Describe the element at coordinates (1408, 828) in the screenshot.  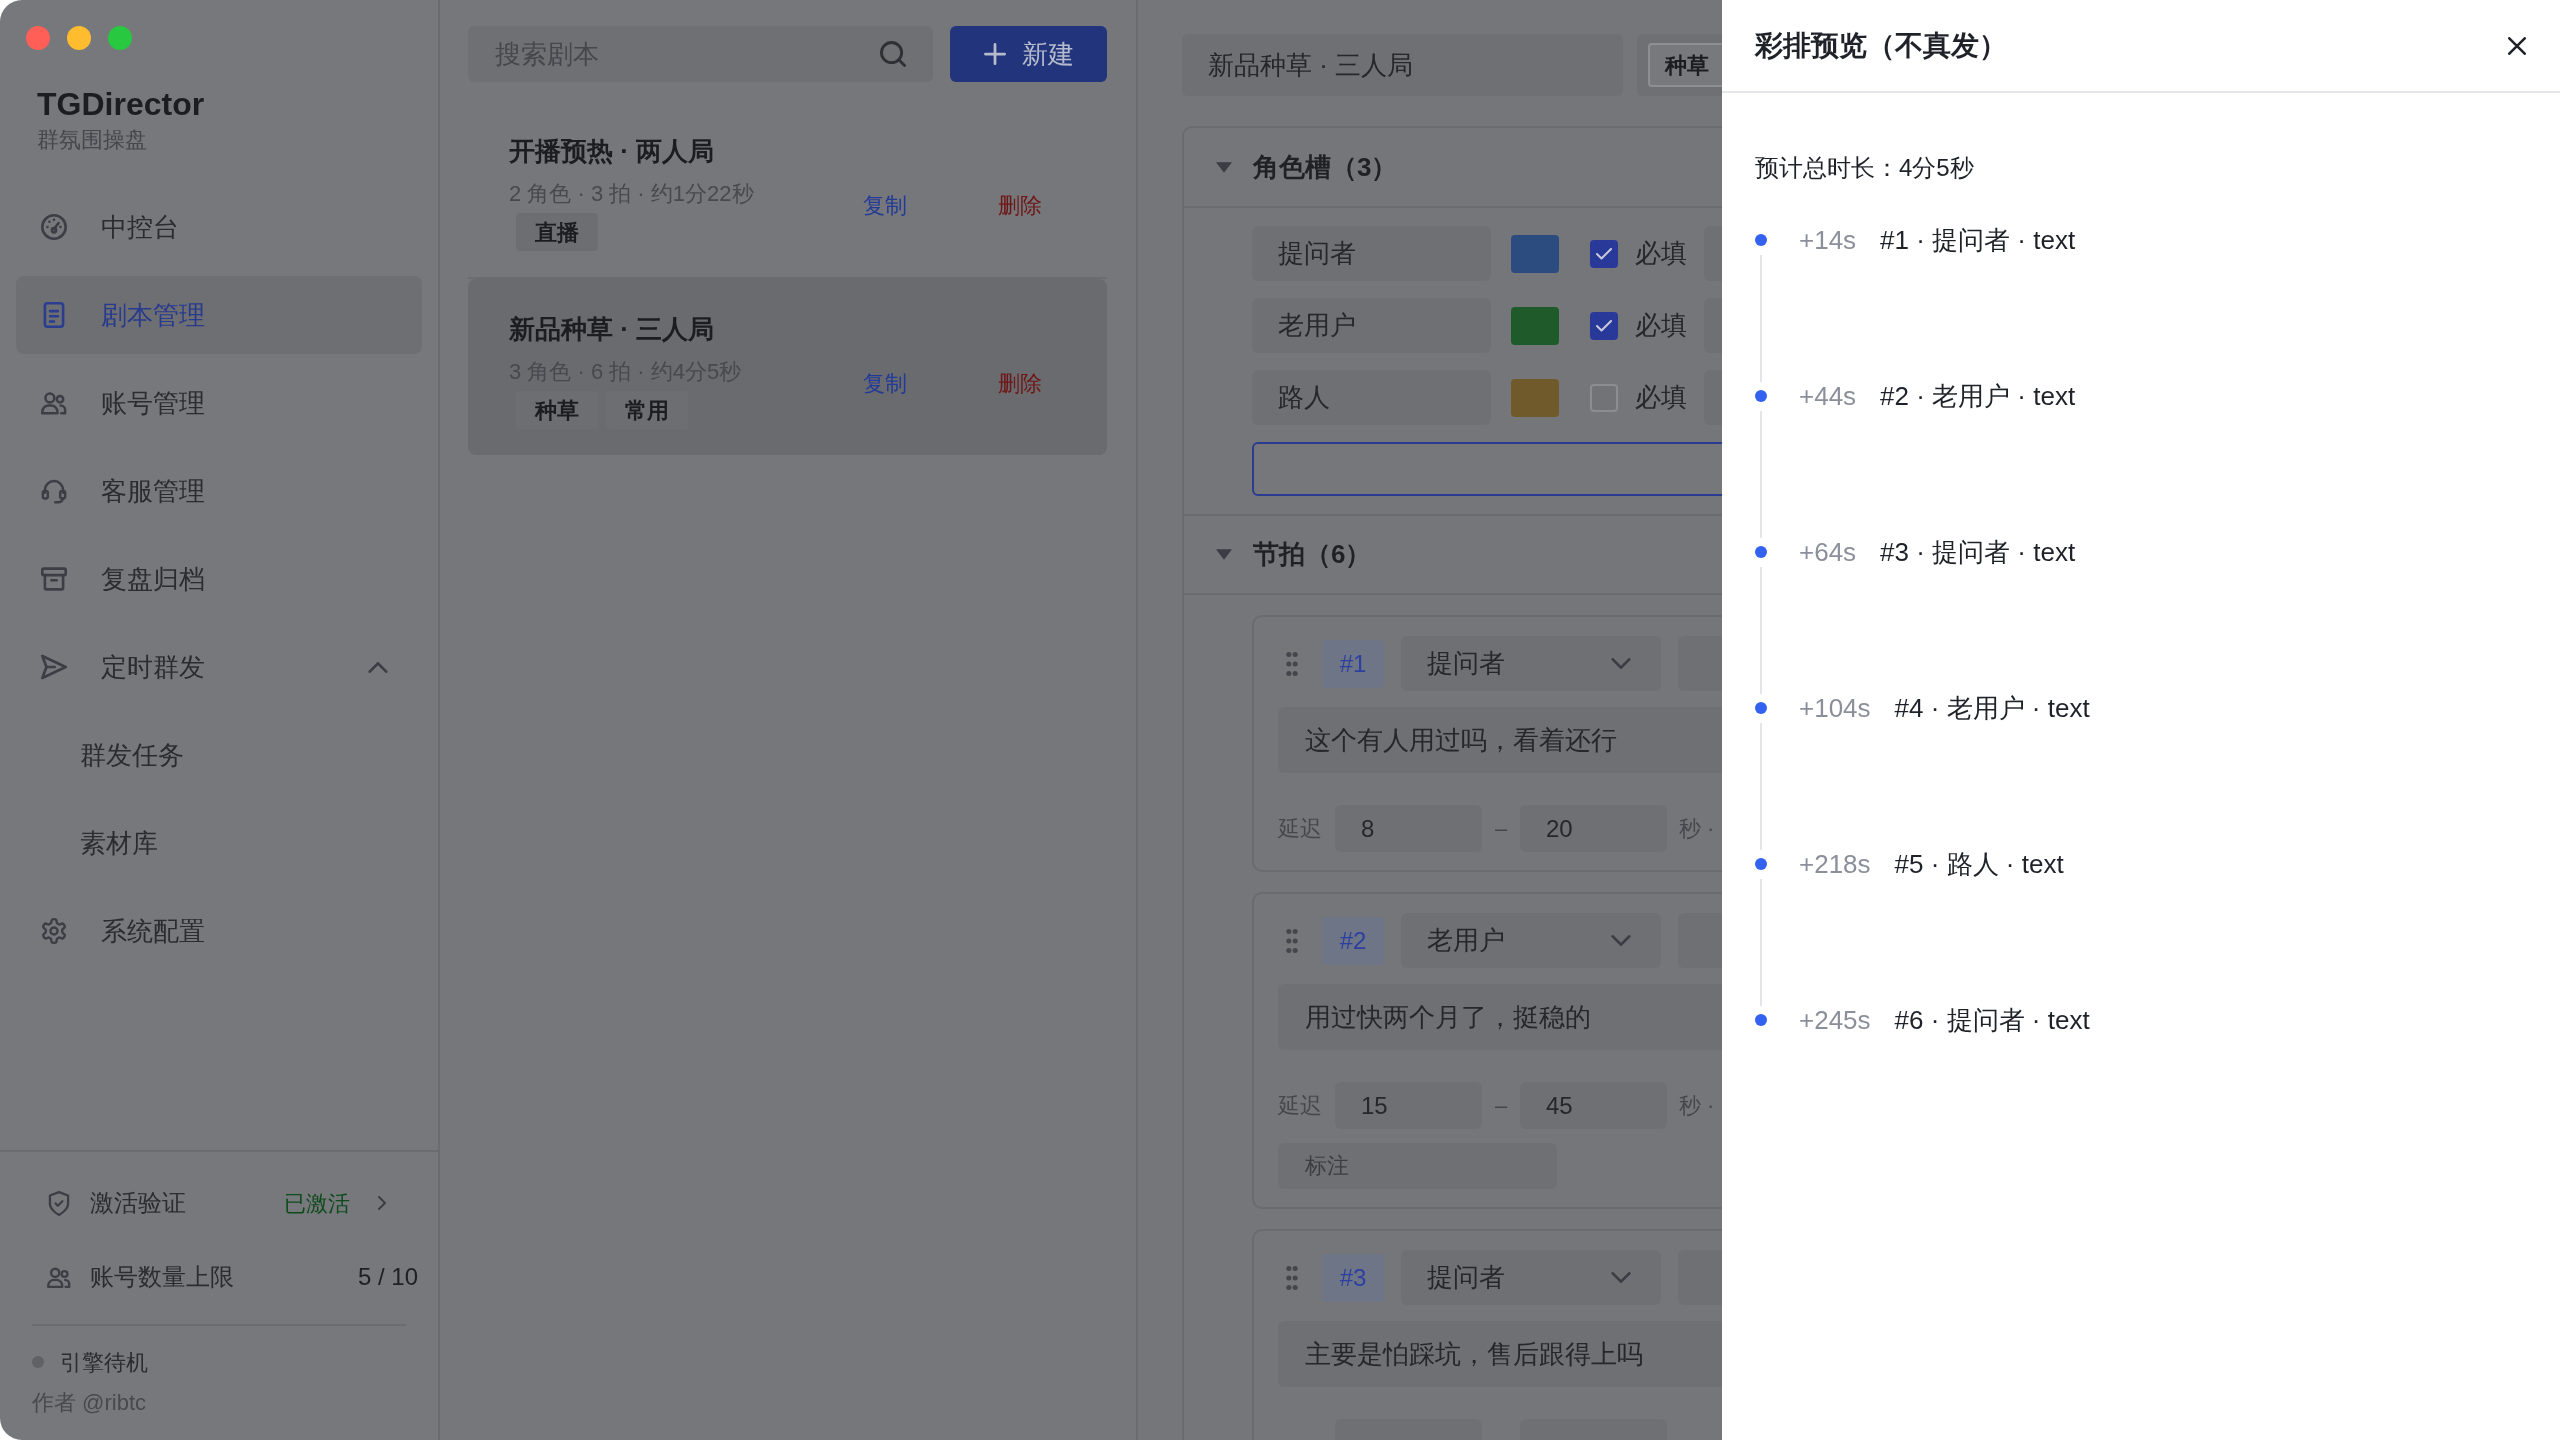
I see `delay-min-field: 8` at that location.